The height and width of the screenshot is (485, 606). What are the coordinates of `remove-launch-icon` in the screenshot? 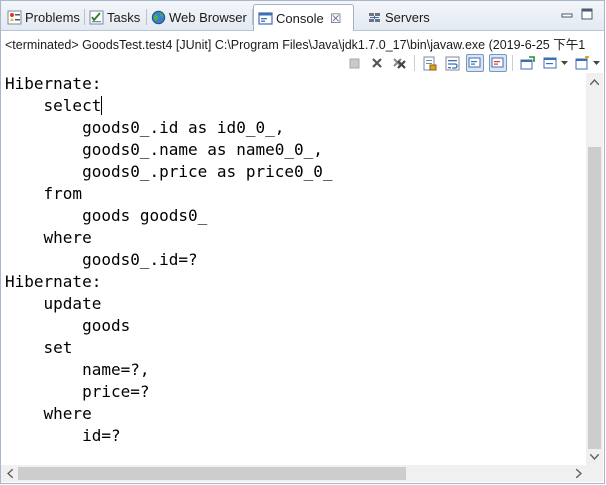 It's located at (377, 63).